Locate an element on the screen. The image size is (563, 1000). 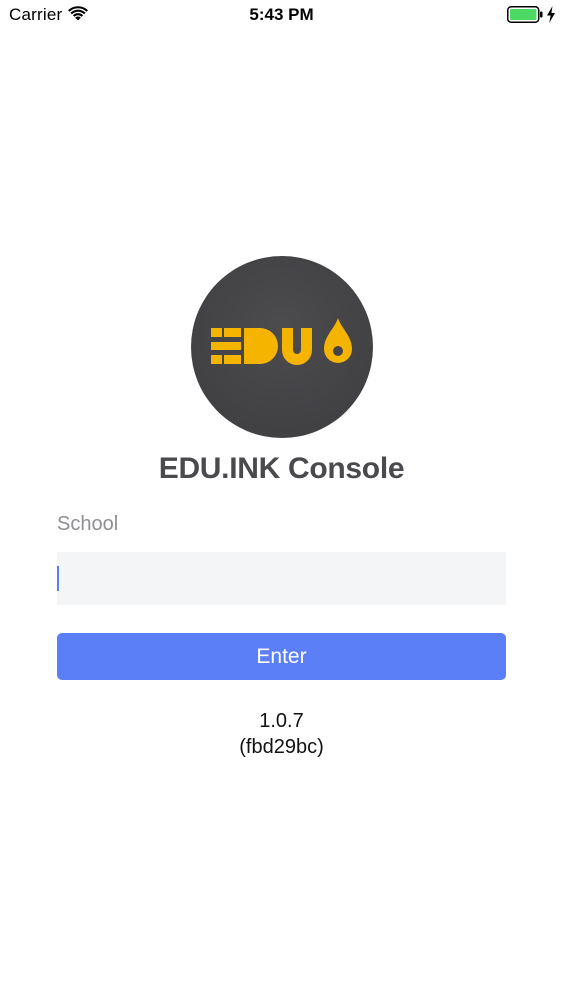
battery-icon is located at coordinates (525, 14).